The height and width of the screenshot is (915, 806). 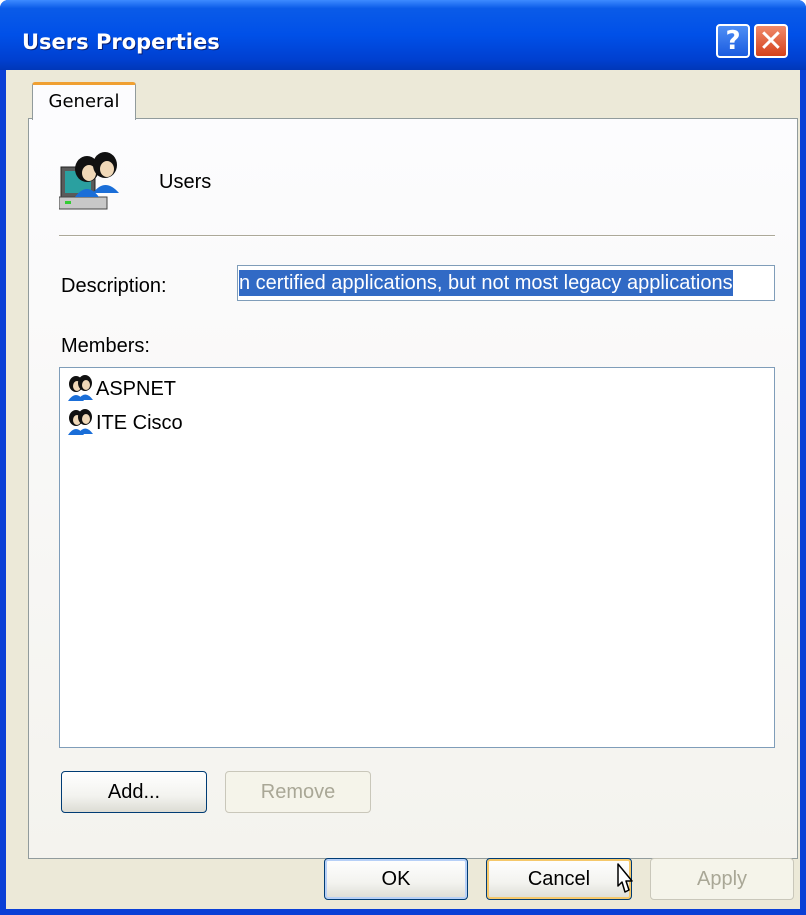 What do you see at coordinates (417, 389) in the screenshot?
I see `list-item: ASPNET` at bounding box center [417, 389].